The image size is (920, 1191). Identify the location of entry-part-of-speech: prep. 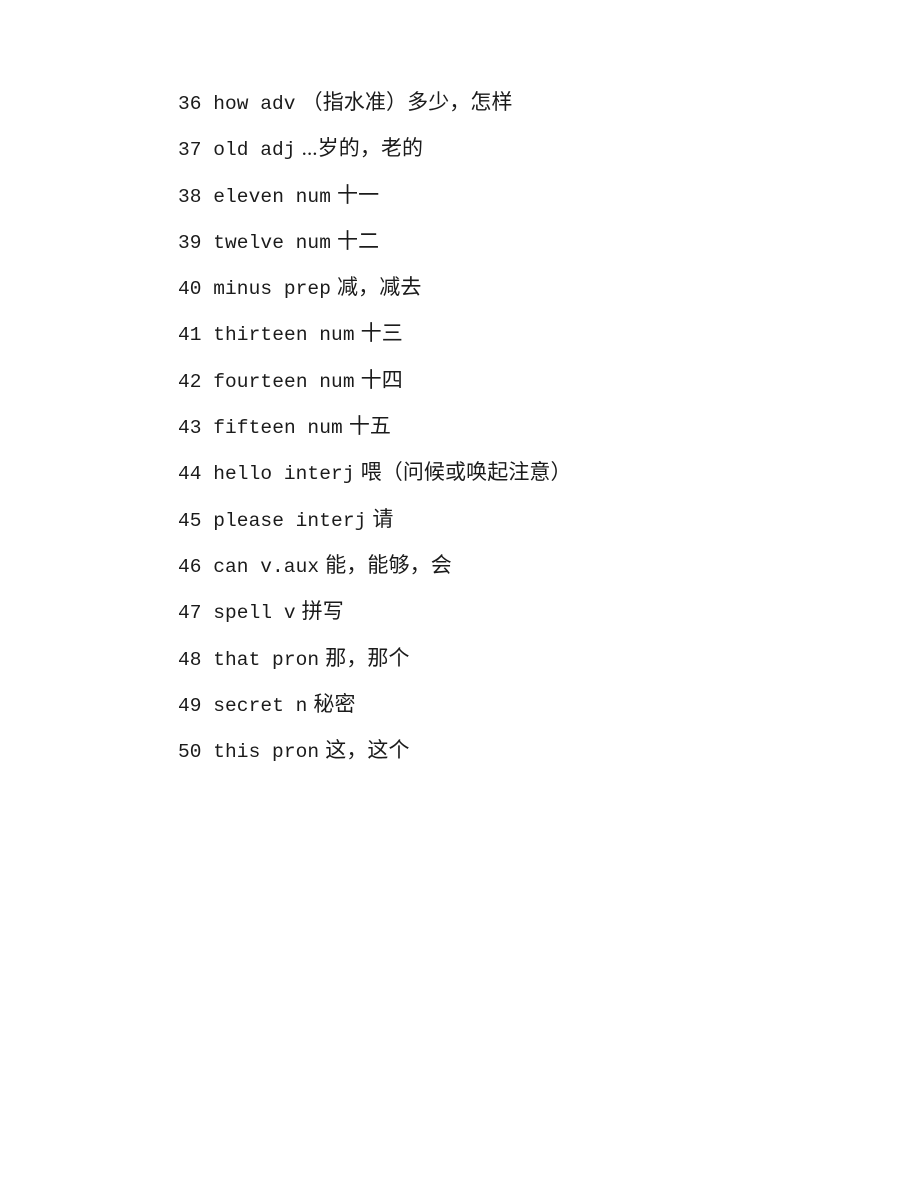
(307, 289).